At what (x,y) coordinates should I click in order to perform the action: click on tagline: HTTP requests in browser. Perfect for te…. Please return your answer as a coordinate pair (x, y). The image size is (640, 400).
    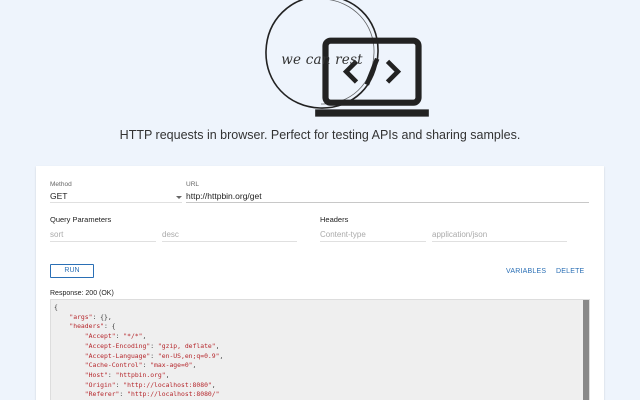
    Looking at the image, I should click on (320, 135).